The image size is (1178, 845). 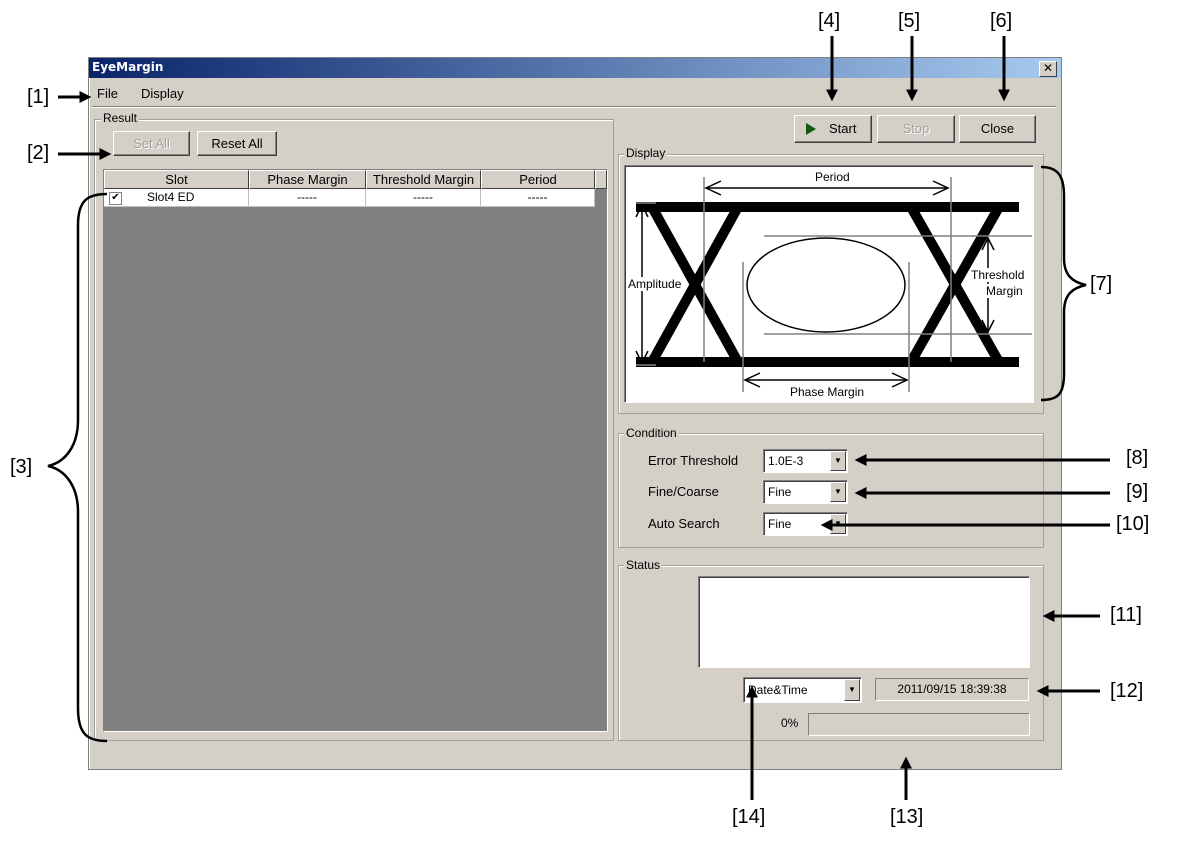 What do you see at coordinates (1101, 284) in the screenshot?
I see `callout-7: [7]` at bounding box center [1101, 284].